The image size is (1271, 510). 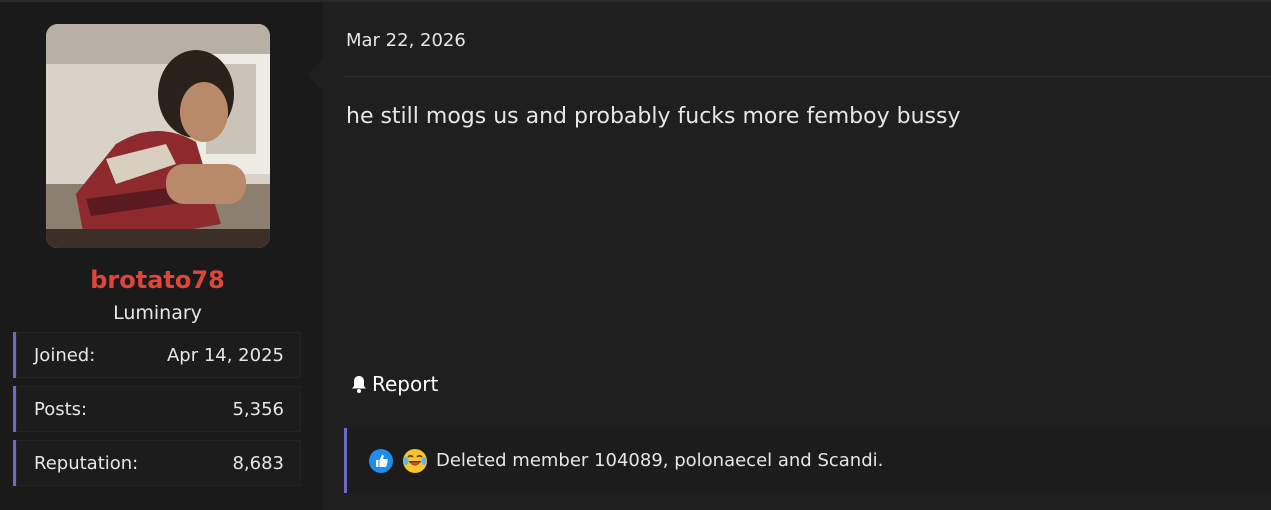 What do you see at coordinates (405, 384) in the screenshot?
I see `report-label: Report` at bounding box center [405, 384].